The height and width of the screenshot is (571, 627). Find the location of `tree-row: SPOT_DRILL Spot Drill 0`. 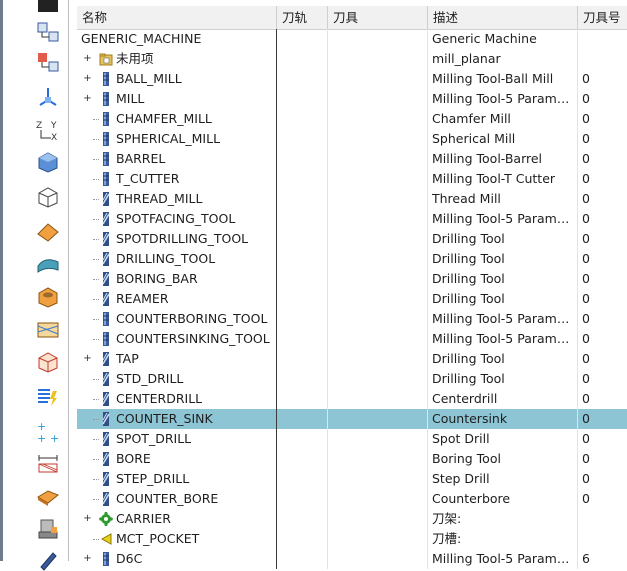

tree-row: SPOT_DRILL Spot Drill 0 is located at coordinates (352, 439).